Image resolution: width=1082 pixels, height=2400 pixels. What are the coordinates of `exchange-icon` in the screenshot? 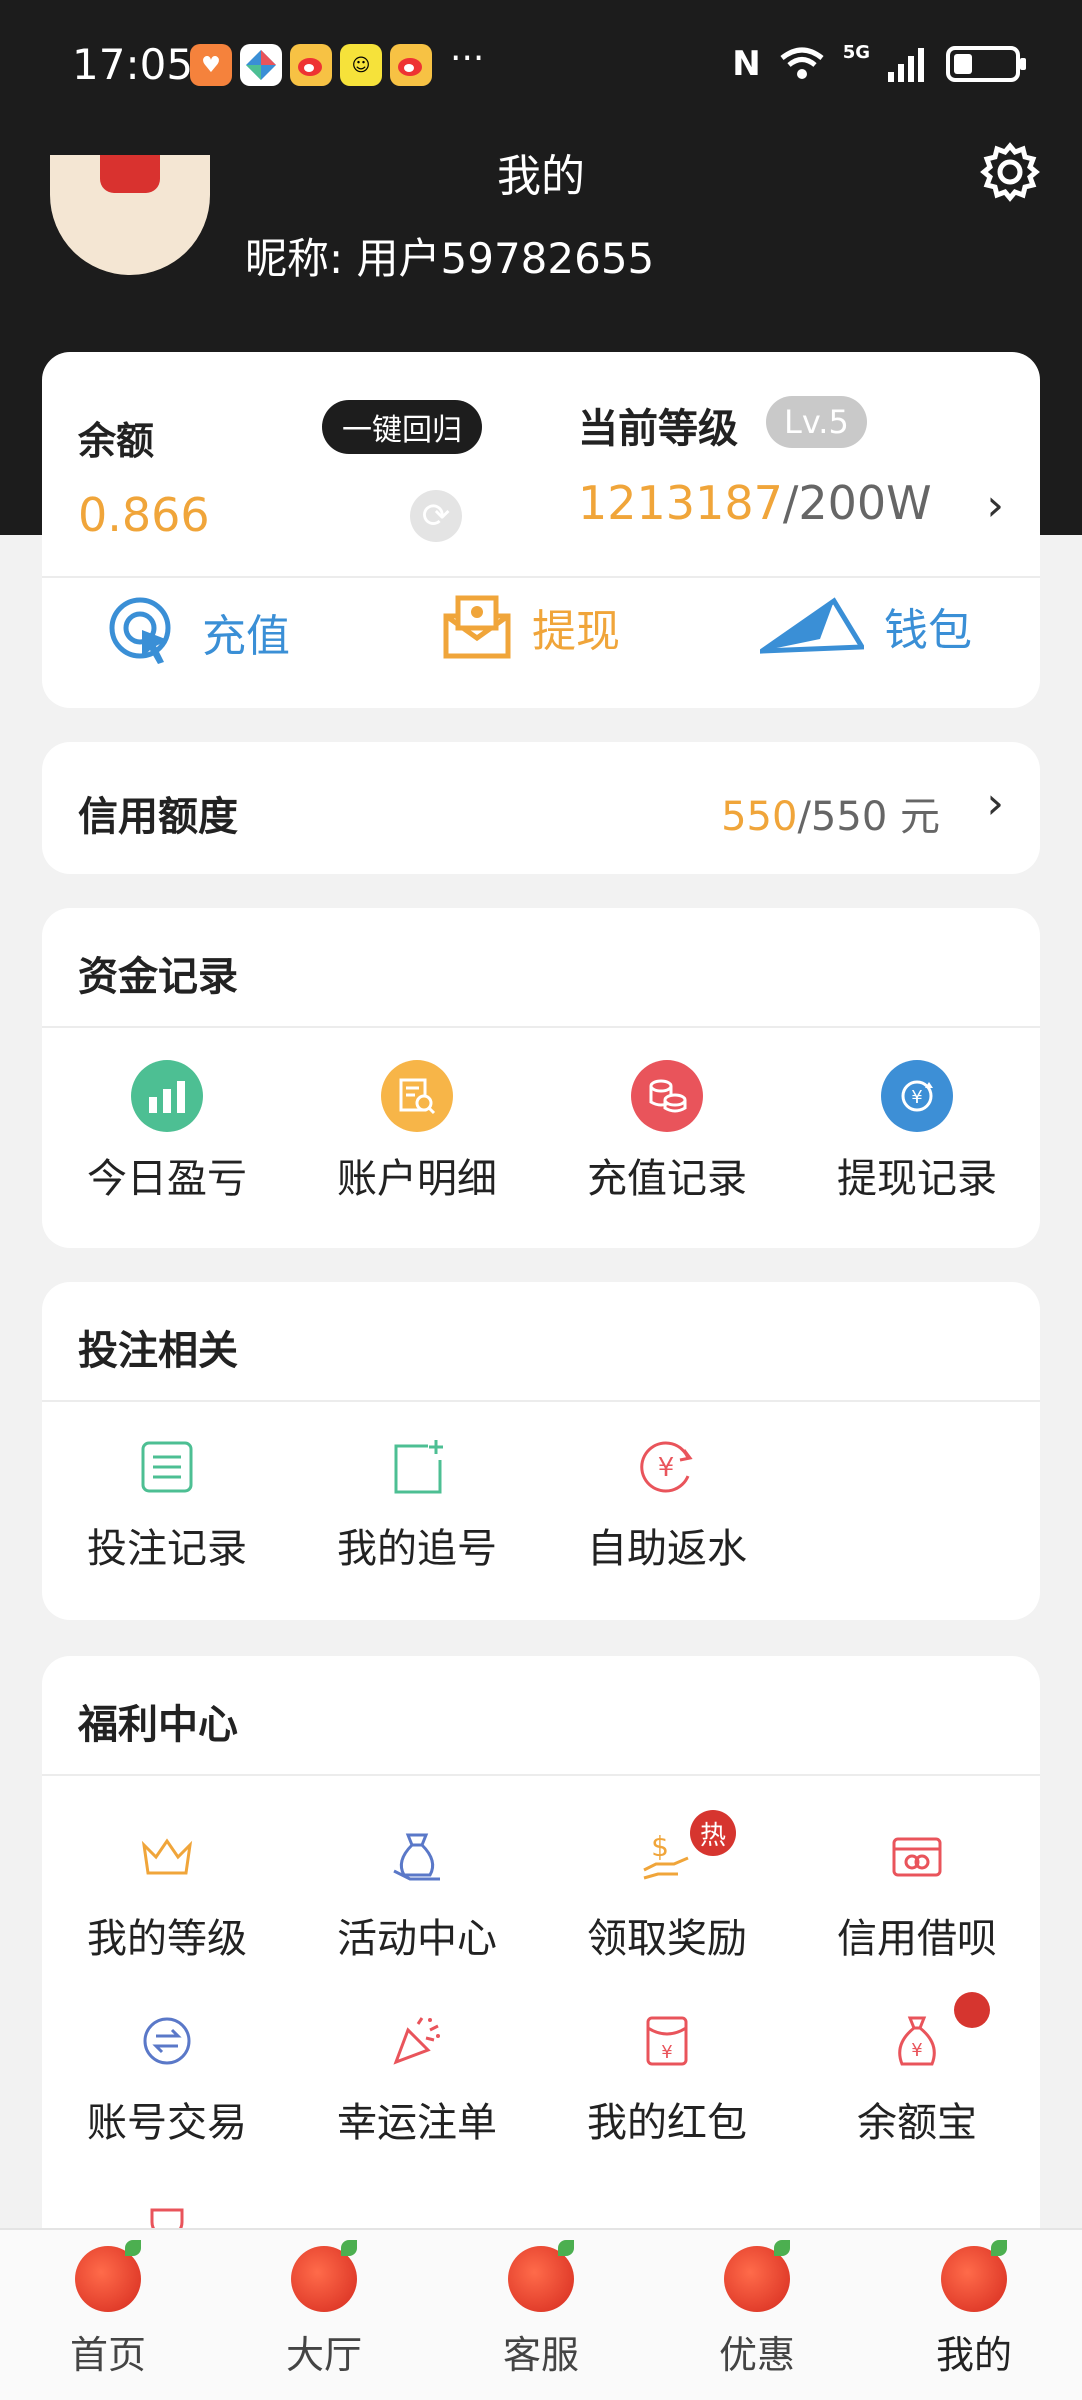 It's located at (167, 2041).